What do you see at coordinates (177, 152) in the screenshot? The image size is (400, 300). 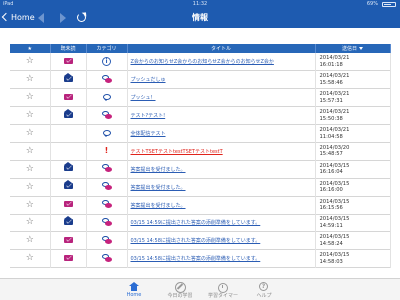 I see `message-title-link: テストTSETテストtestTSETテストtestT` at bounding box center [177, 152].